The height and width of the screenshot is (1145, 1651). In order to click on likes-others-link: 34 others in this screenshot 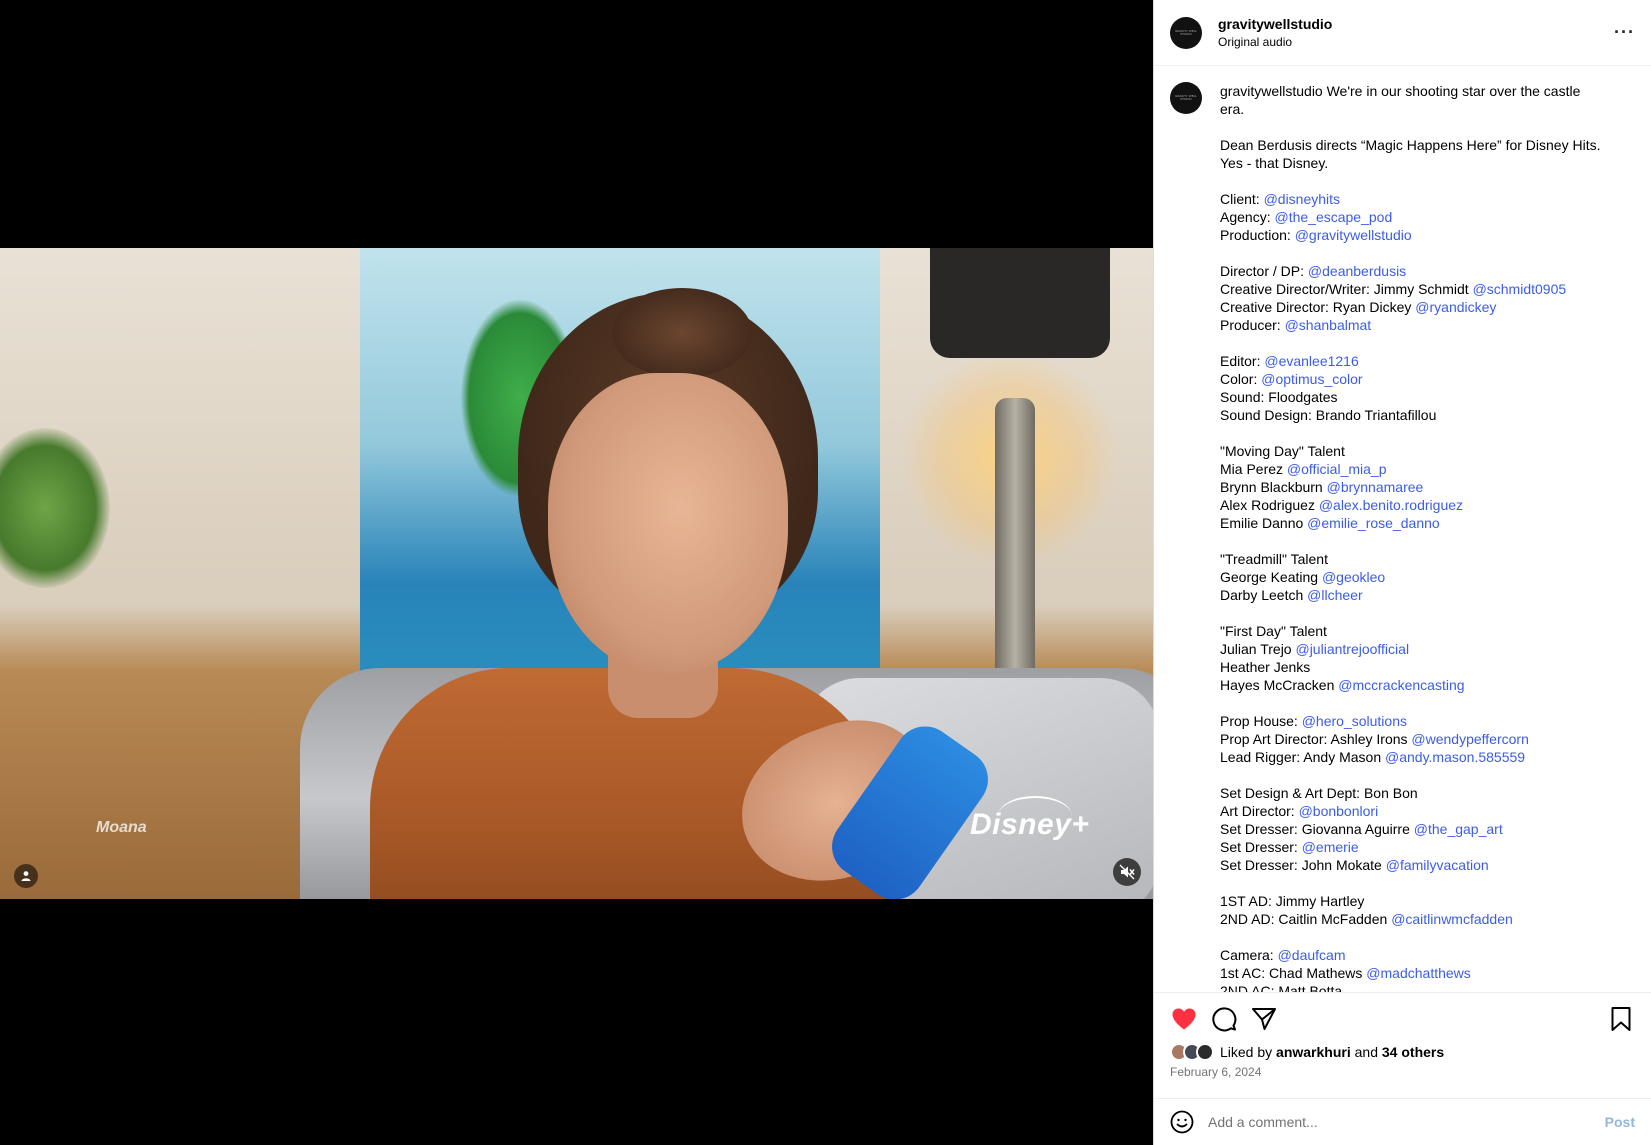, I will do `click(1413, 1052)`.